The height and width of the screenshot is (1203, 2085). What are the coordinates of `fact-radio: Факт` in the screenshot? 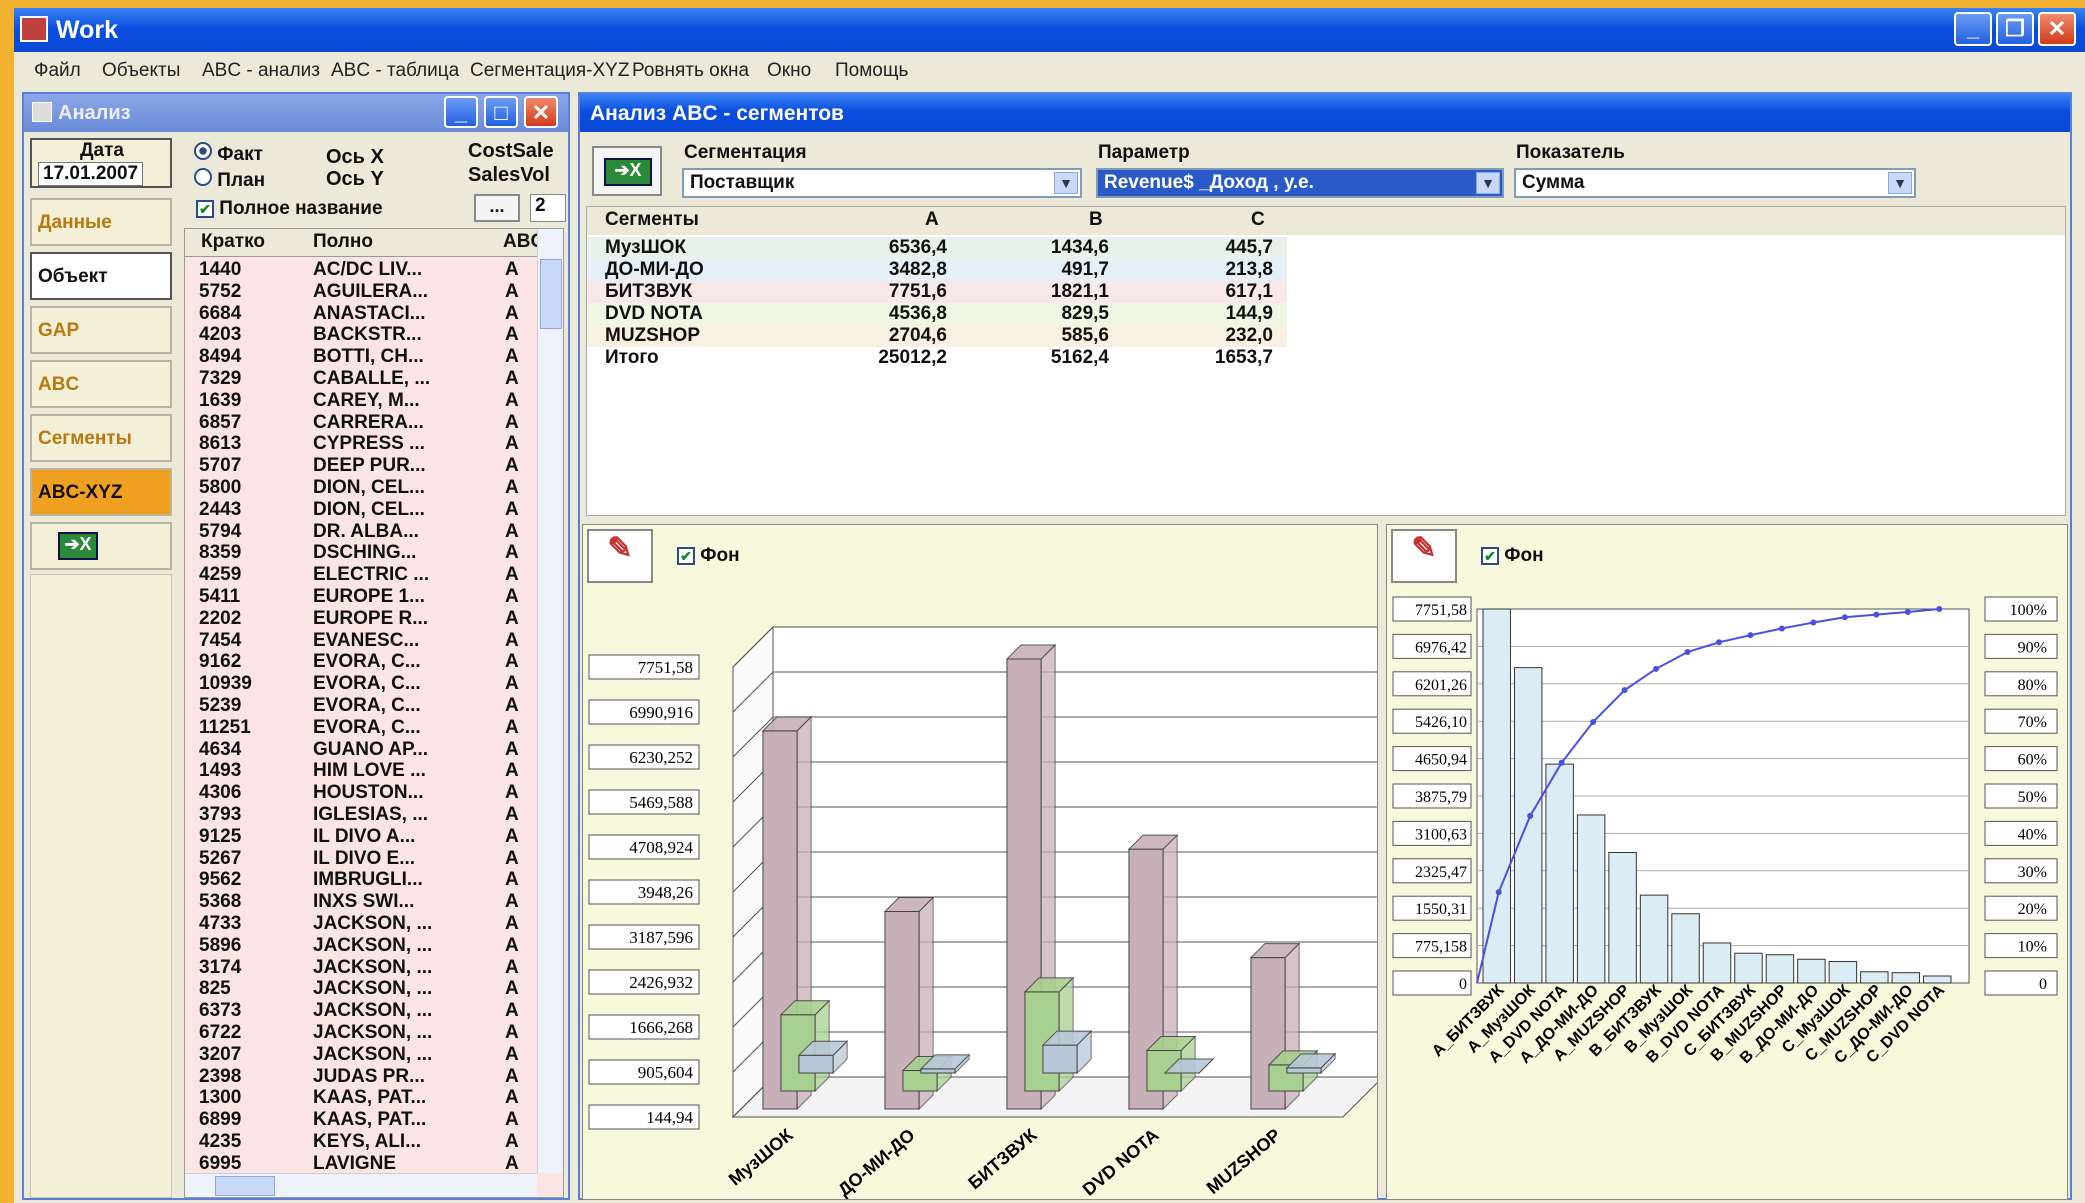 It's located at (228, 154).